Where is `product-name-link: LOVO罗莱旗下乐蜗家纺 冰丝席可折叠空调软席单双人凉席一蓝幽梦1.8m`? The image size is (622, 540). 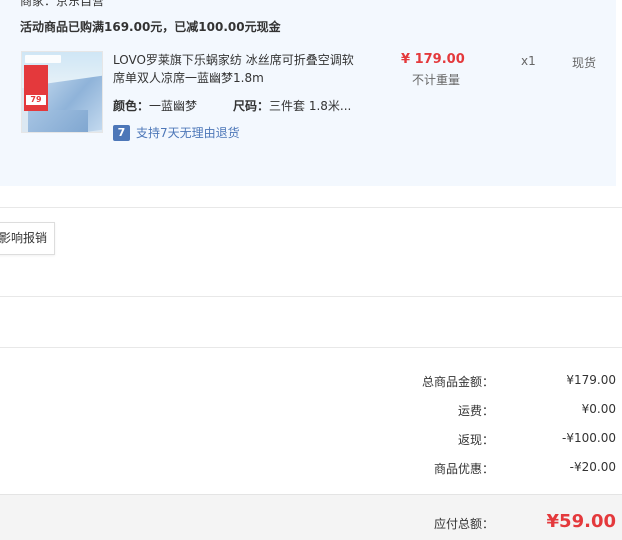
product-name-link: LOVO罗莱旗下乐蜗家纺 冰丝席可折叠空调软席单双人凉席一蓝幽梦1.8m is located at coordinates (238, 69).